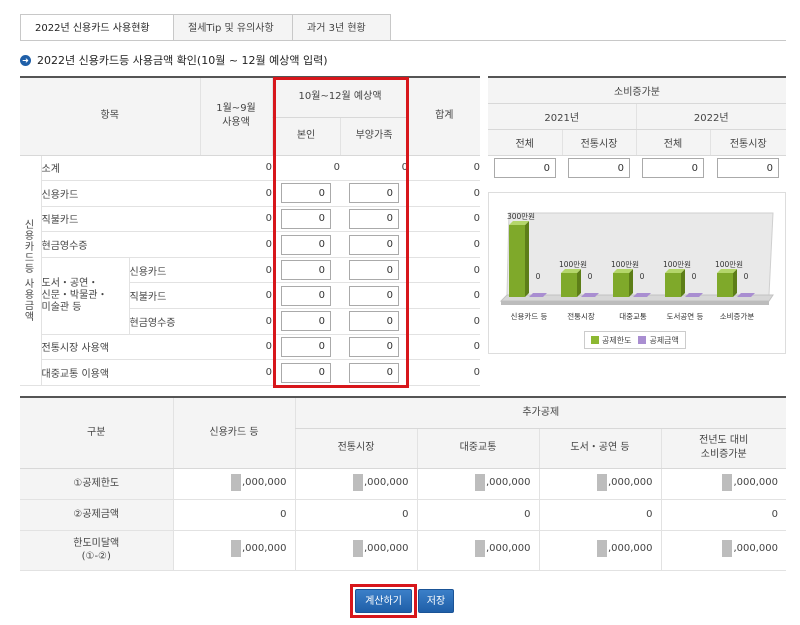 The width and height of the screenshot is (800, 625). I want to click on header-jan-sep: 1월~9월 사용액, so click(236, 116).